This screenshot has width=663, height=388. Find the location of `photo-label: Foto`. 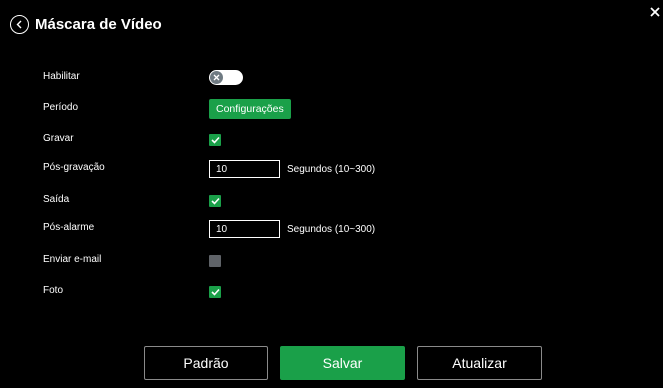

photo-label: Foto is located at coordinates (53, 290).